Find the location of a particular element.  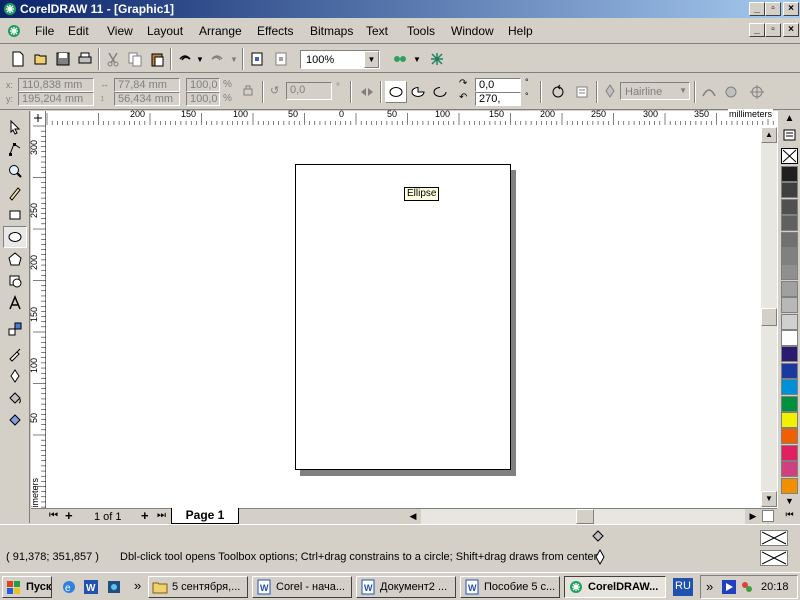

close-button: × is located at coordinates (791, 9).